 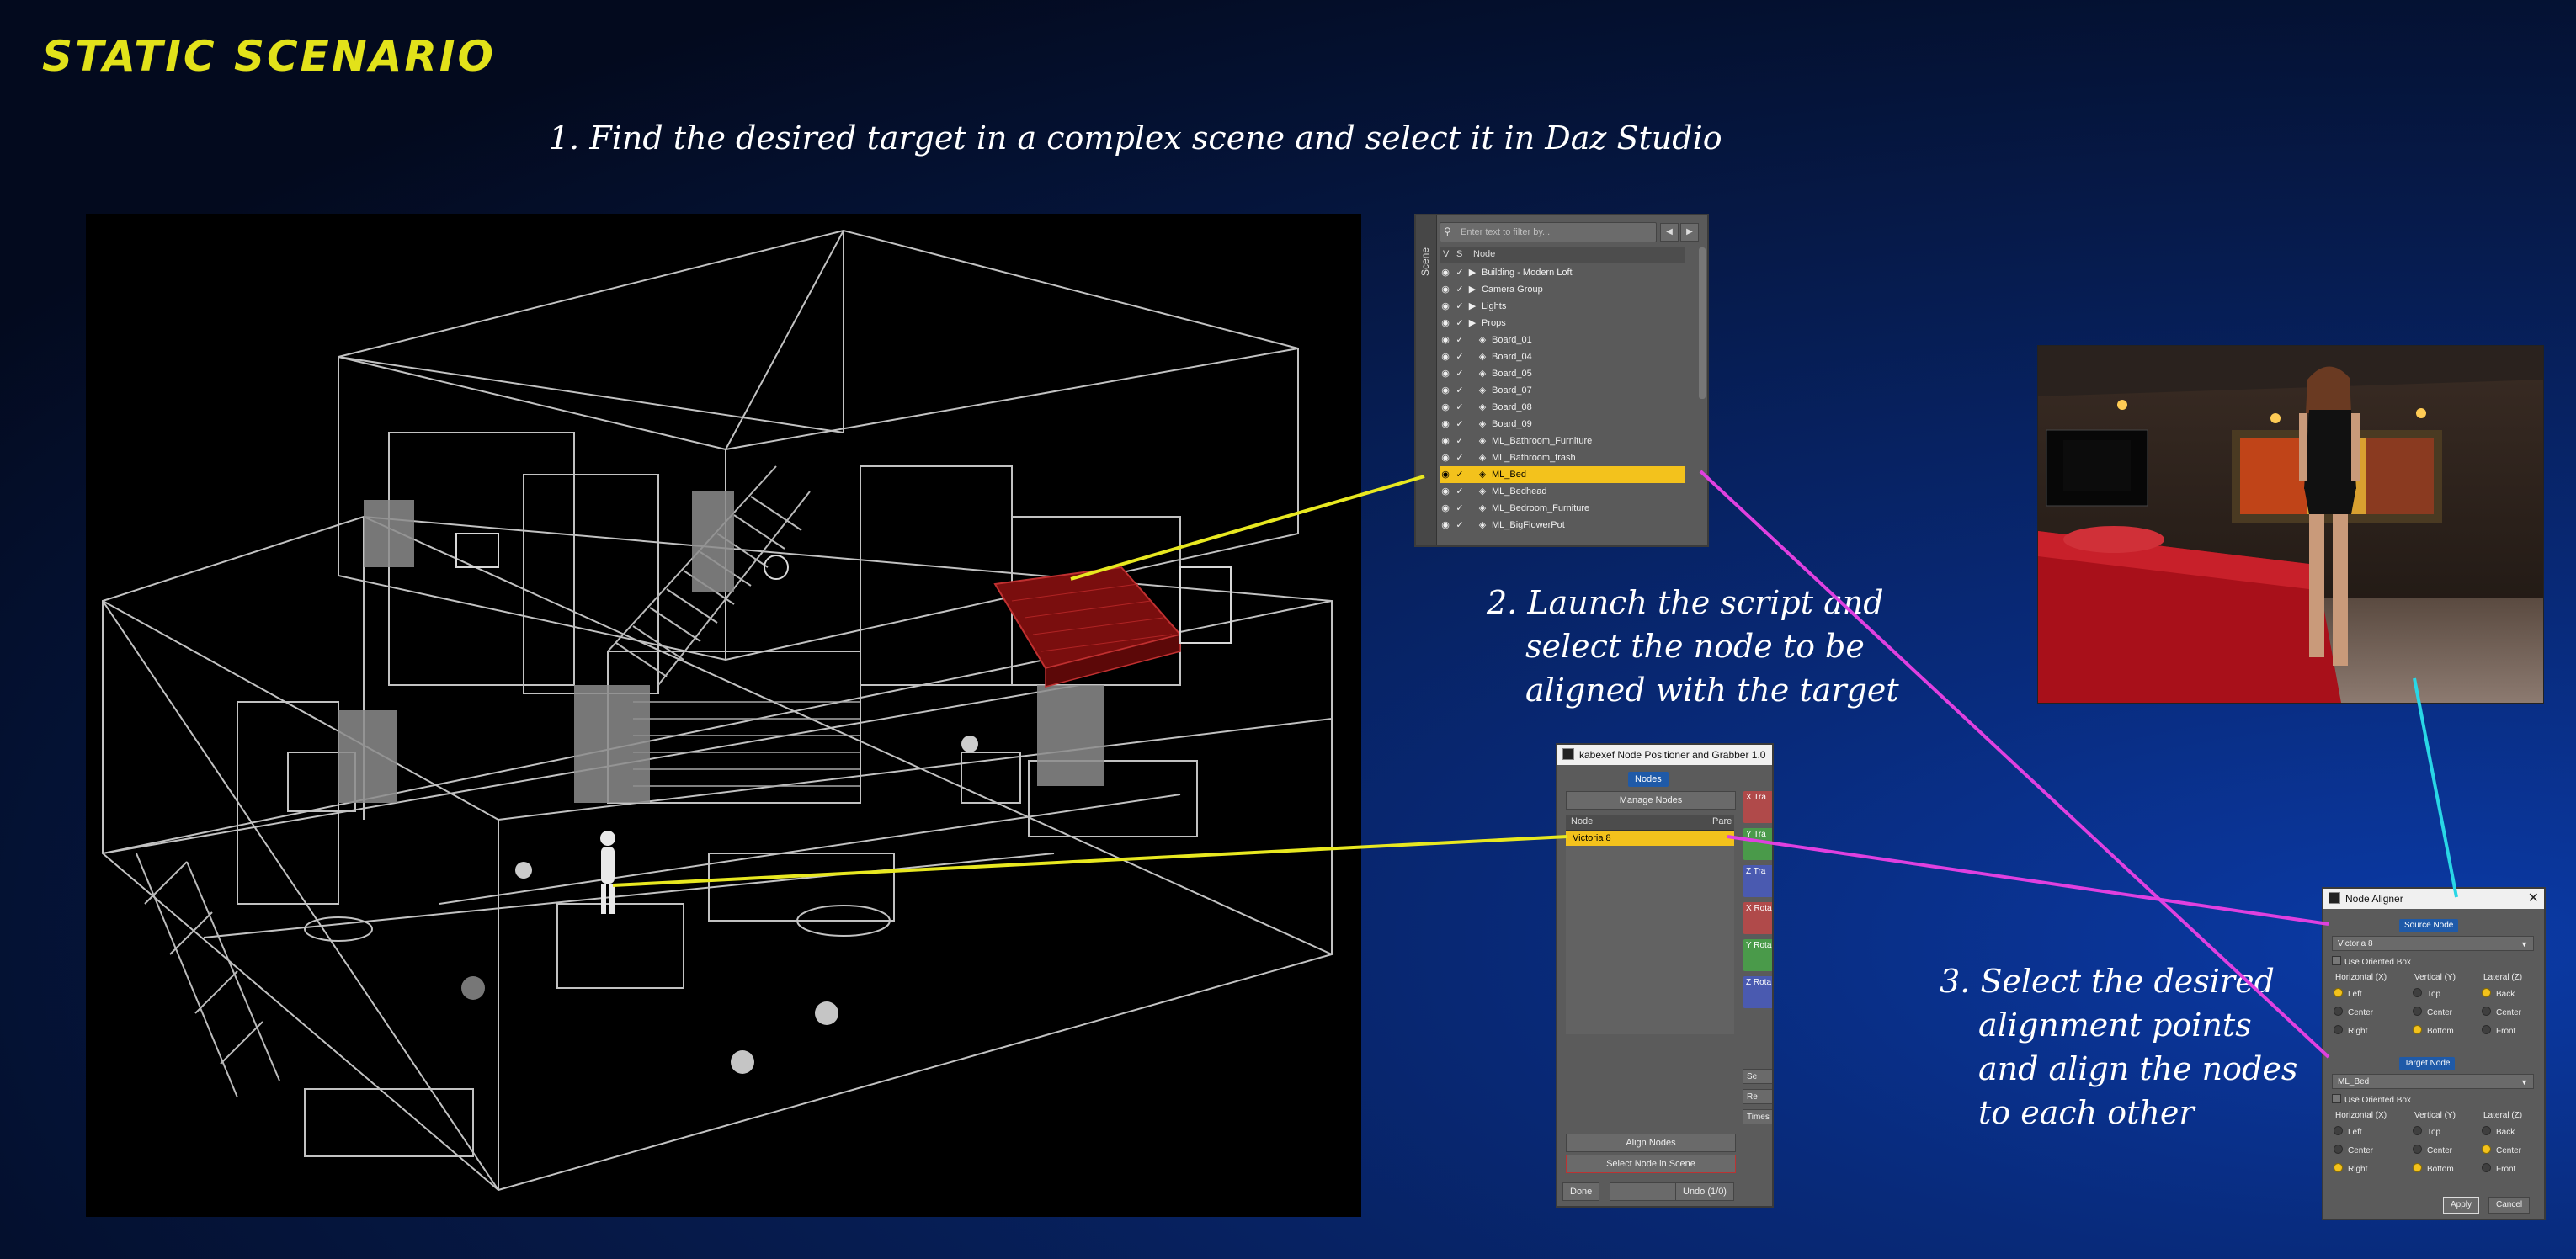 I want to click on target-v-radio: Center, so click(x=2432, y=1150).